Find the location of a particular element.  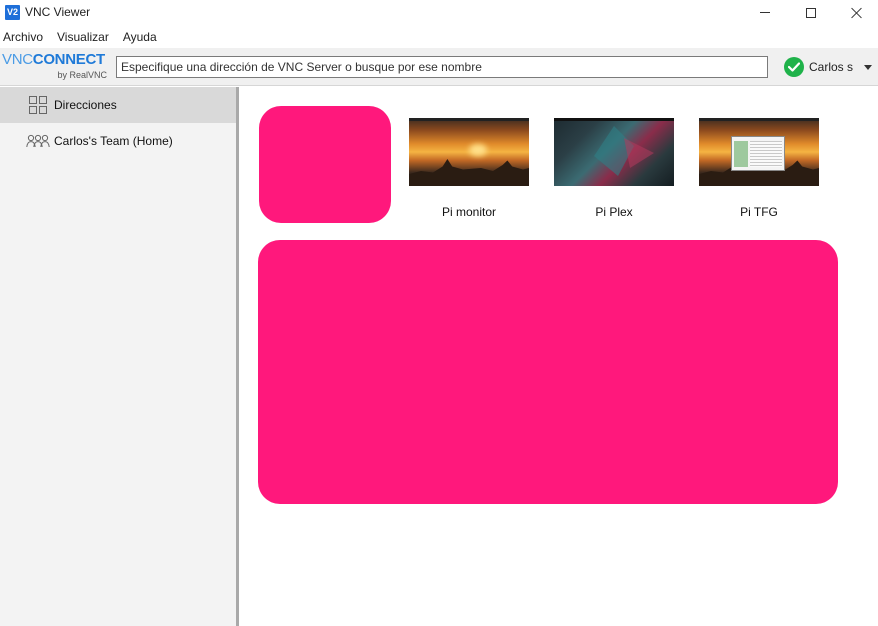

menu-visualizar: Visualizar is located at coordinates (81, 37).